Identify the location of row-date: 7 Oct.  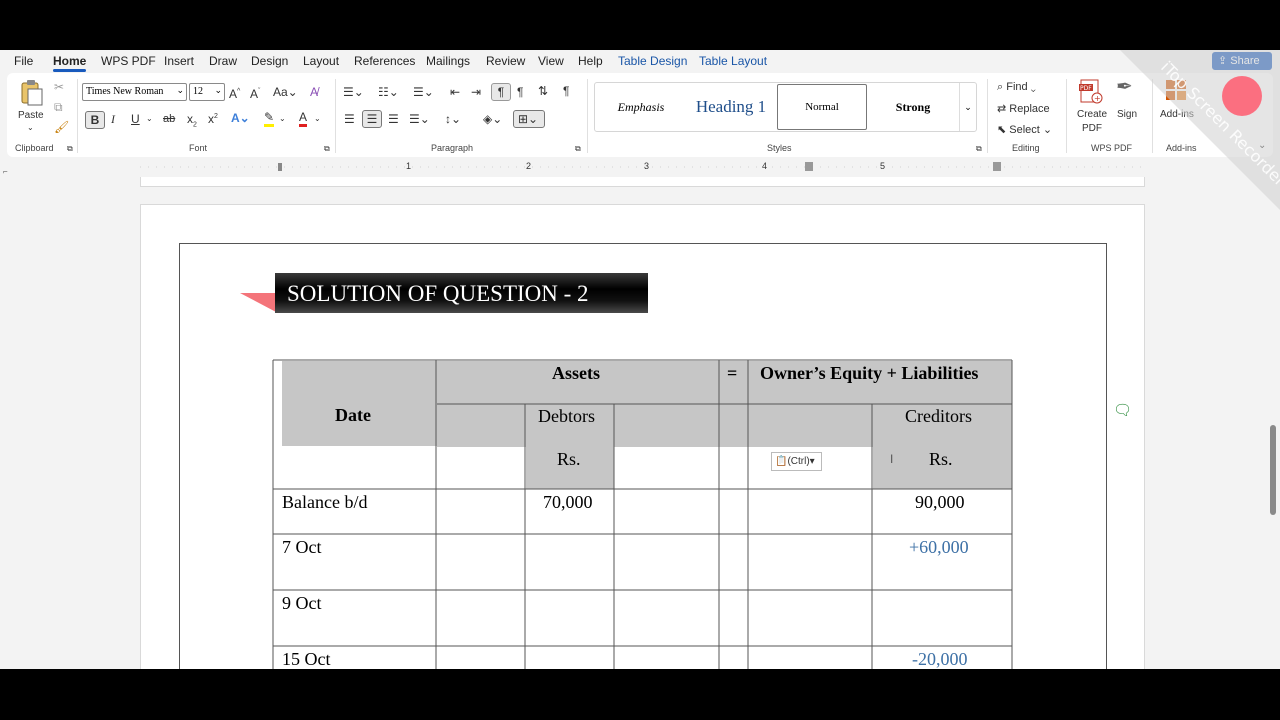
(302, 547).